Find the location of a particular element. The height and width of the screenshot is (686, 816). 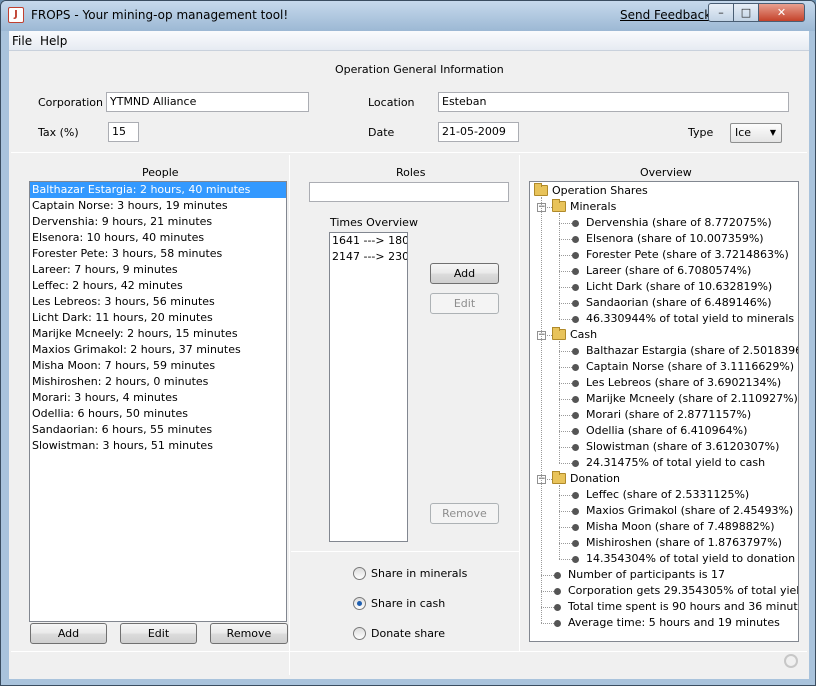

tree-node-cash: − Cash is located at coordinates (664, 335).